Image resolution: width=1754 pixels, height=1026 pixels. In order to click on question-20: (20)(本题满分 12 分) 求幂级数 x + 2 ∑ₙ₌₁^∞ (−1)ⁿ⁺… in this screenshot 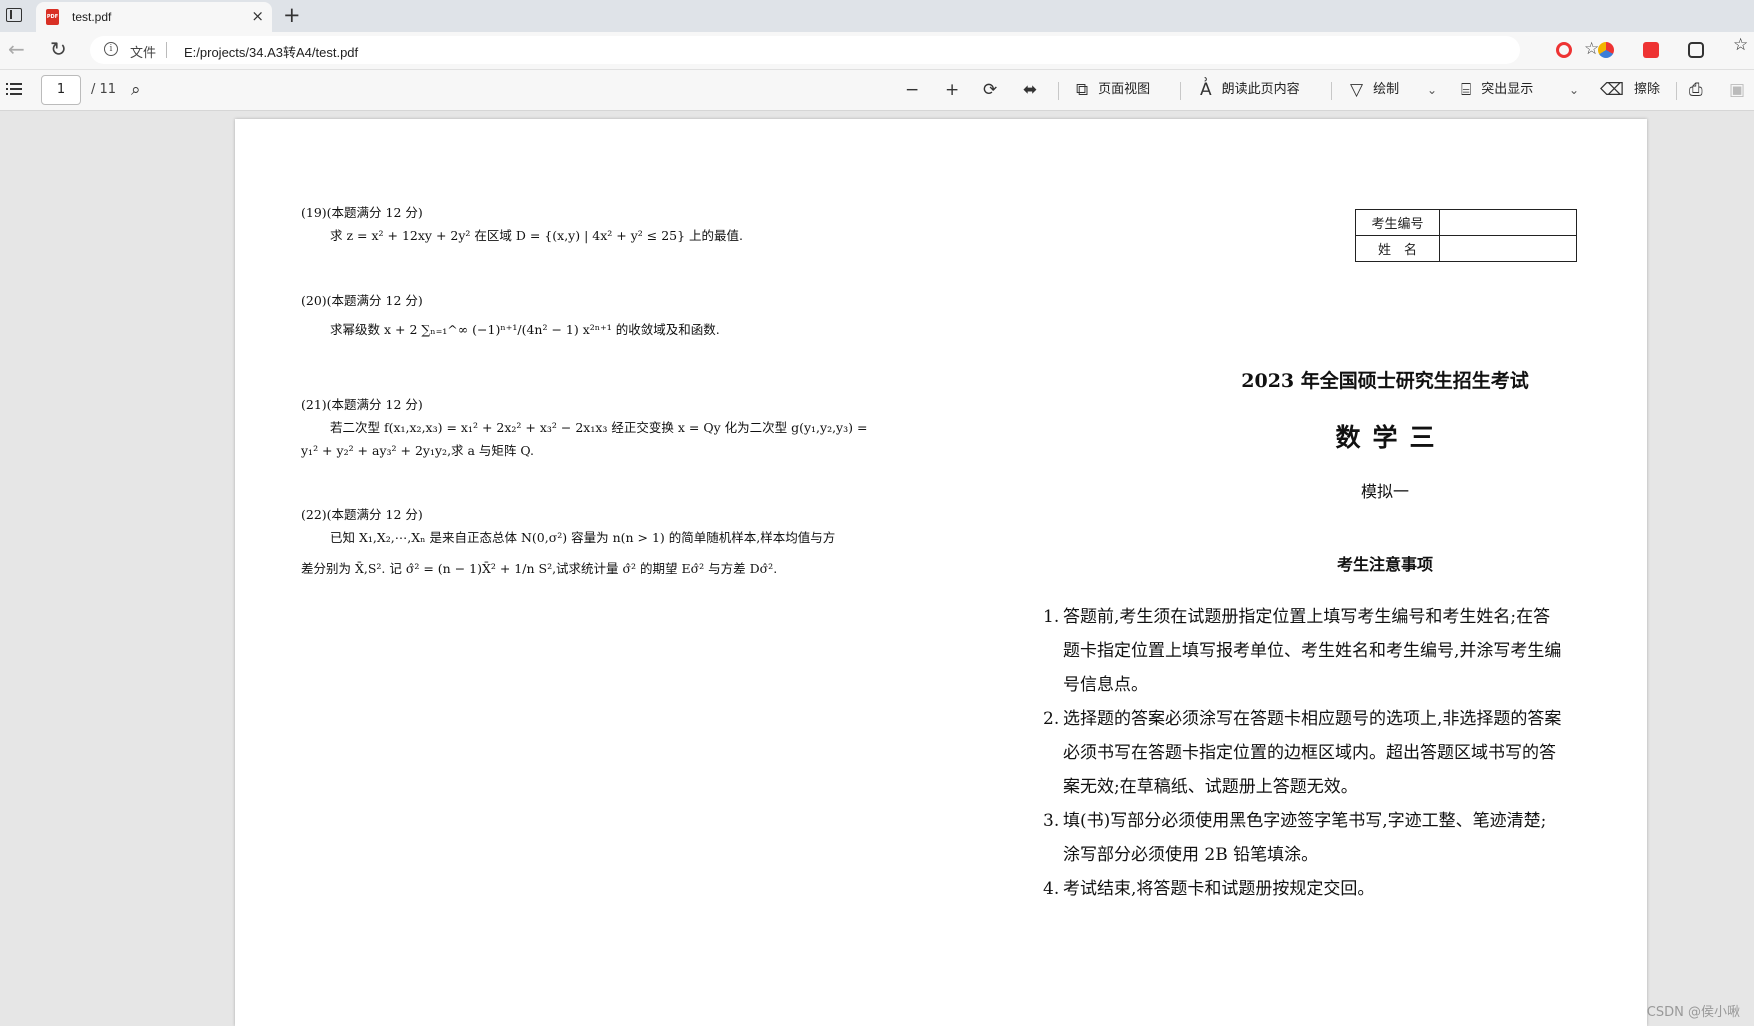, I will do `click(510, 314)`.